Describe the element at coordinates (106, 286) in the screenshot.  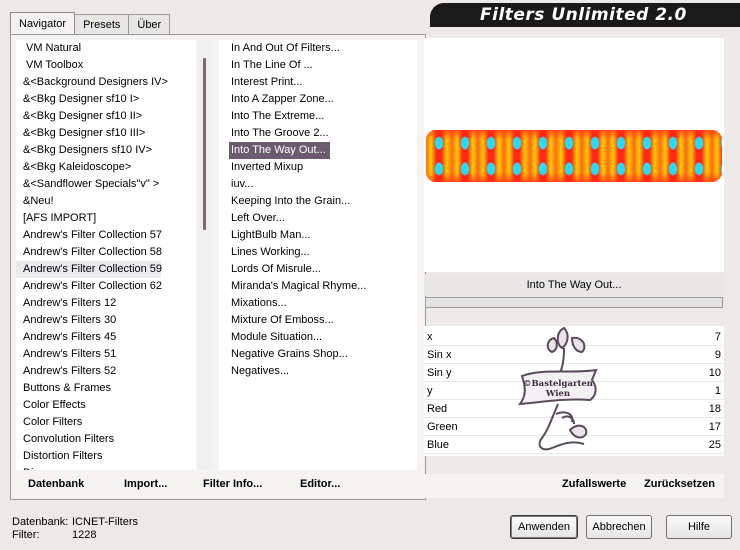
I see `category-item: Andrew's Filter Collection 62` at that location.